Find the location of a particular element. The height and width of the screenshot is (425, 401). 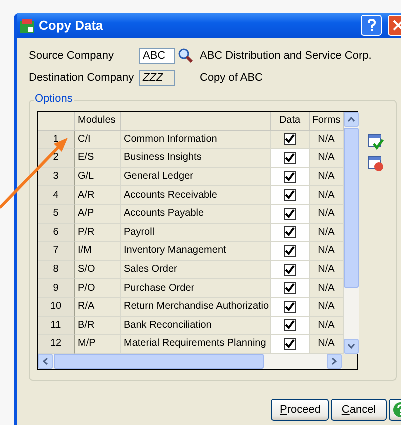

table-cell: I/M is located at coordinates (98, 251).